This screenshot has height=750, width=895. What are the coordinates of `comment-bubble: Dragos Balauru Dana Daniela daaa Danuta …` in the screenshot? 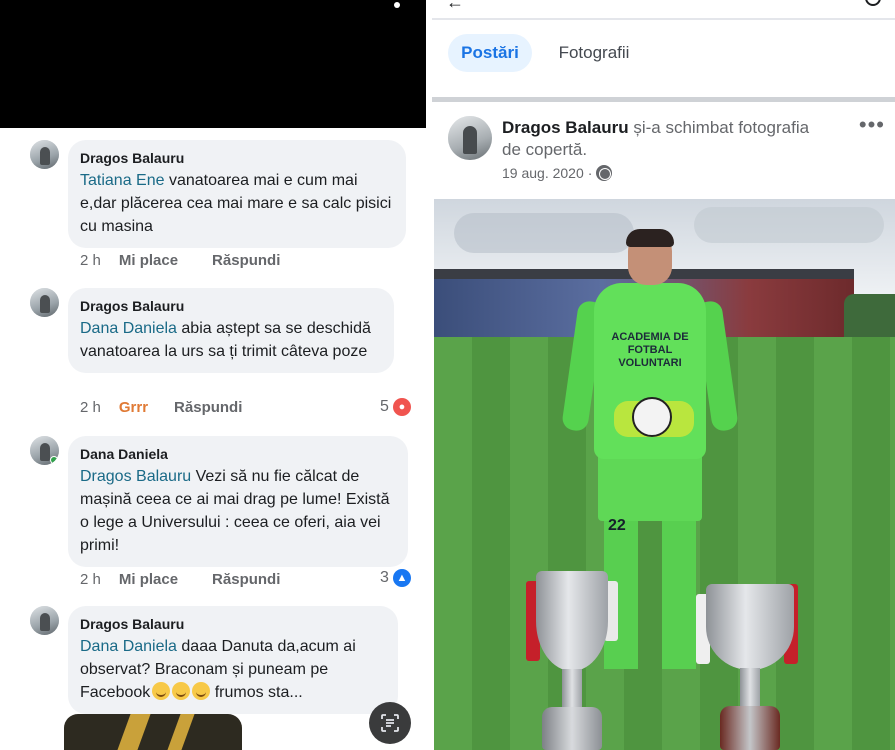 It's located at (233, 660).